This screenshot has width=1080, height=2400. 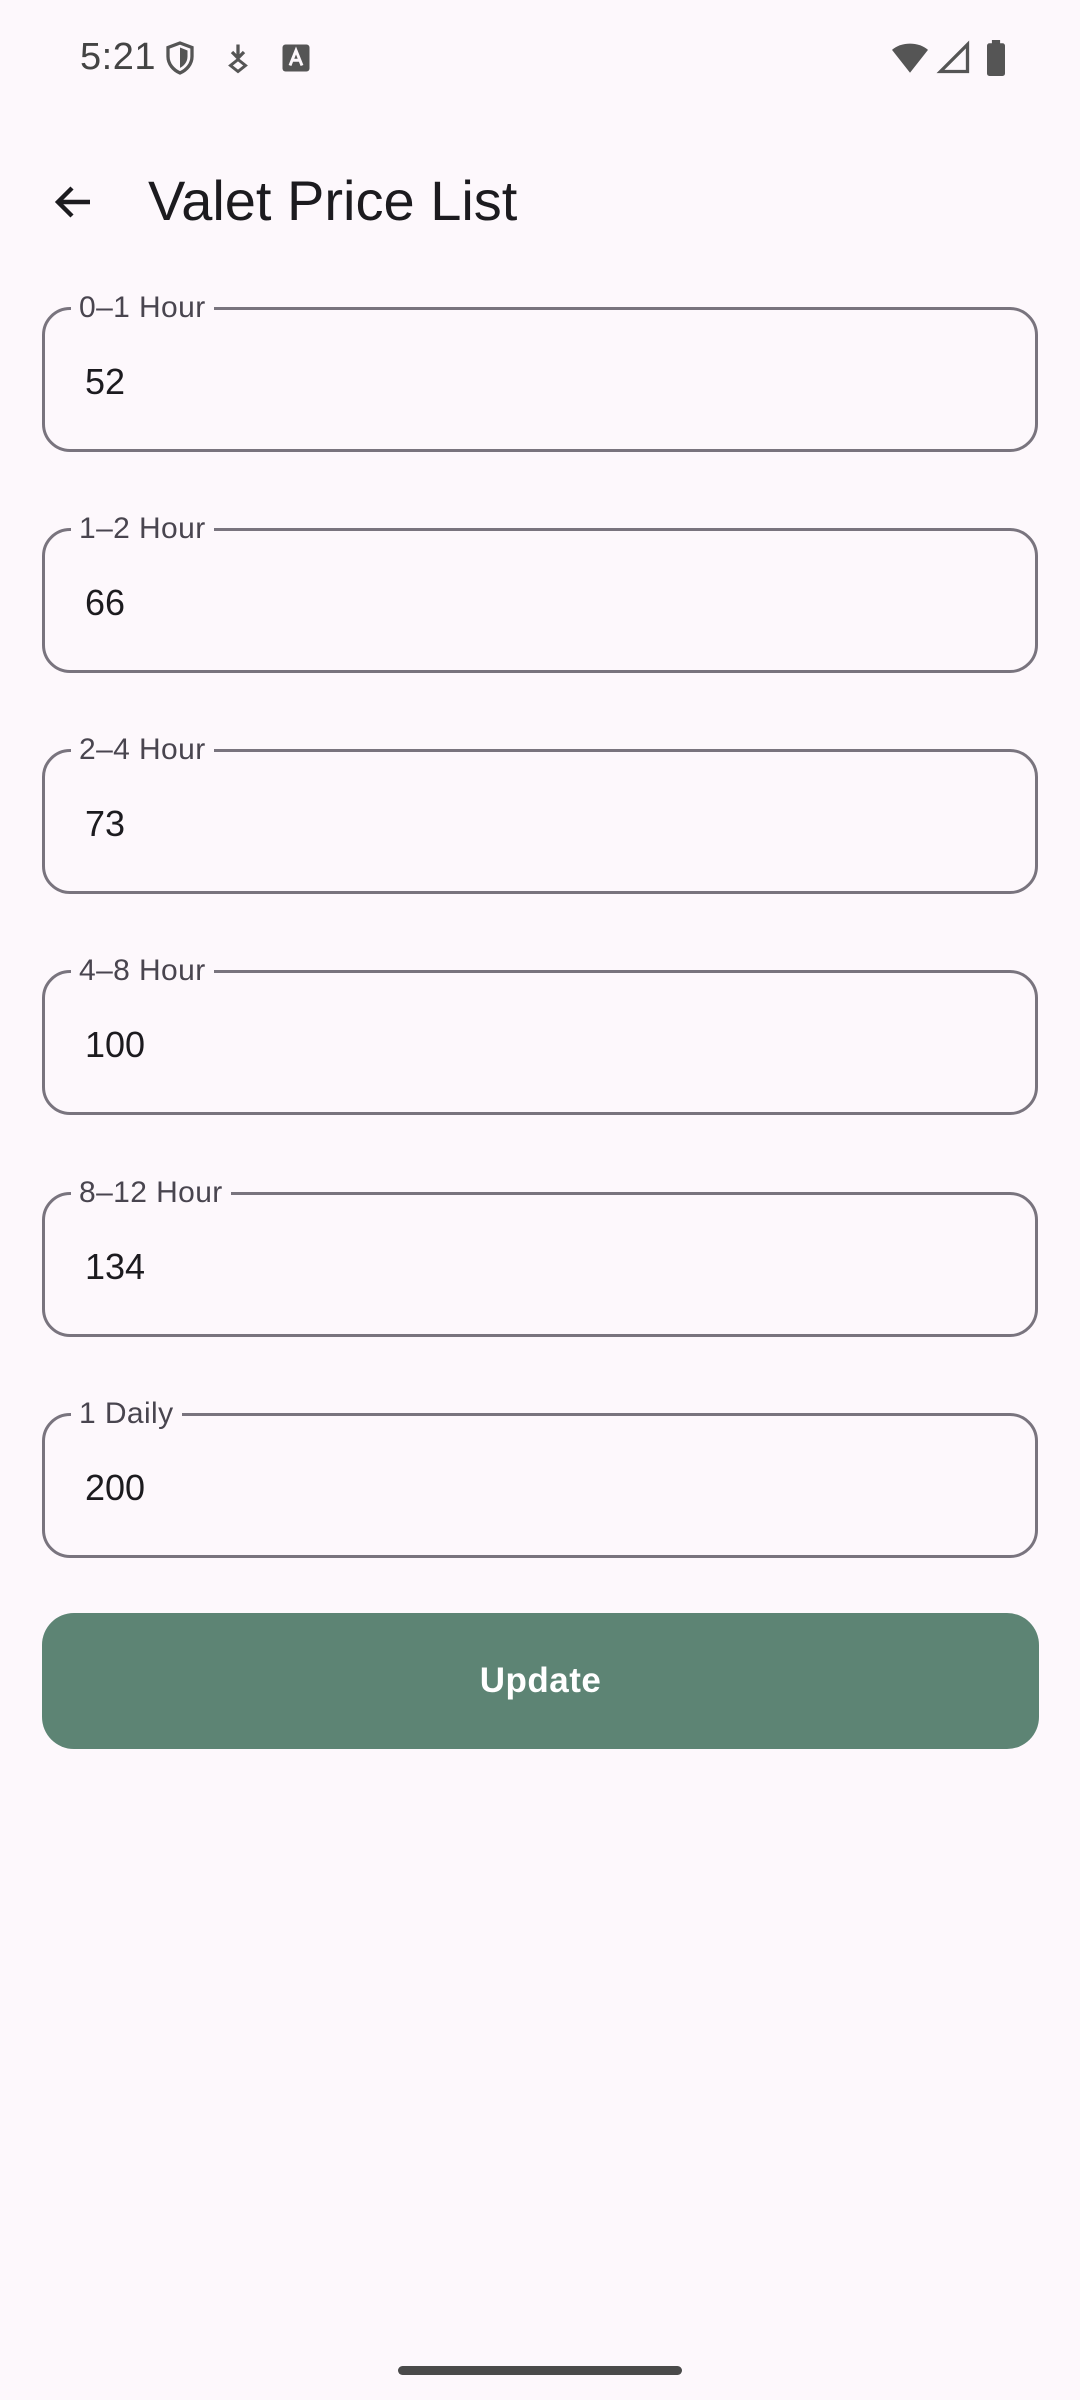 What do you see at coordinates (910, 58) in the screenshot?
I see `wifi-icon` at bounding box center [910, 58].